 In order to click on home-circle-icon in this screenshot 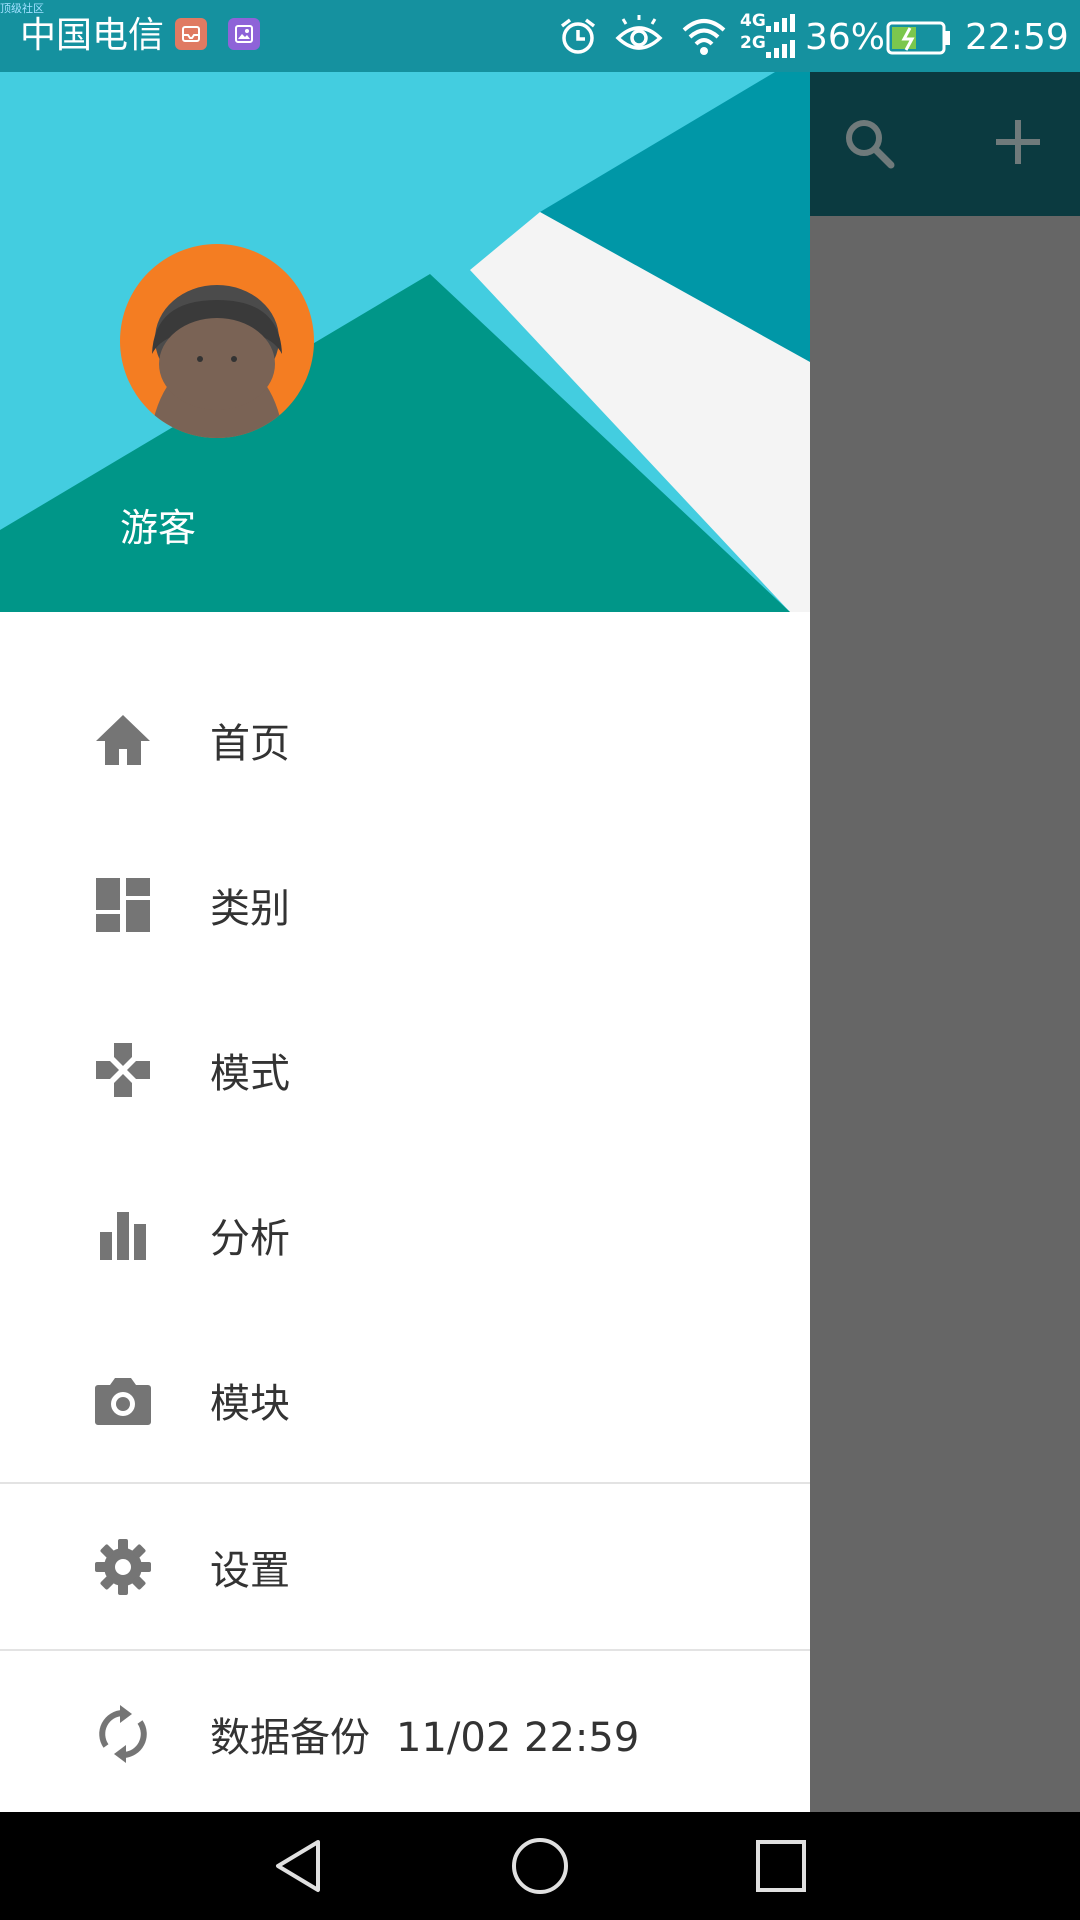, I will do `click(540, 1866)`.